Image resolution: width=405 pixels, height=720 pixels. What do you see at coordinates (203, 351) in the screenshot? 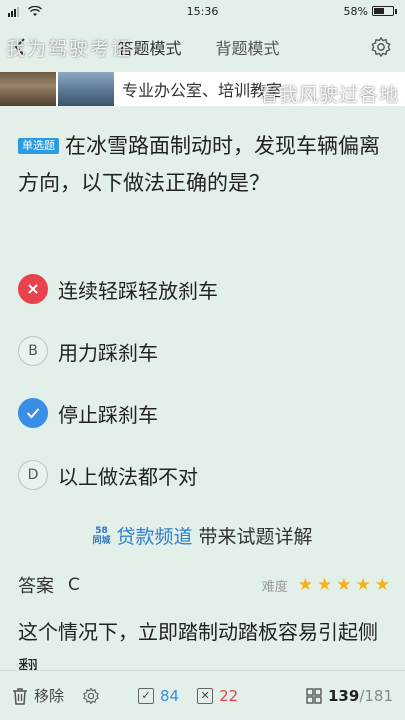
I see `option-b: B 用力踩刹车` at bounding box center [203, 351].